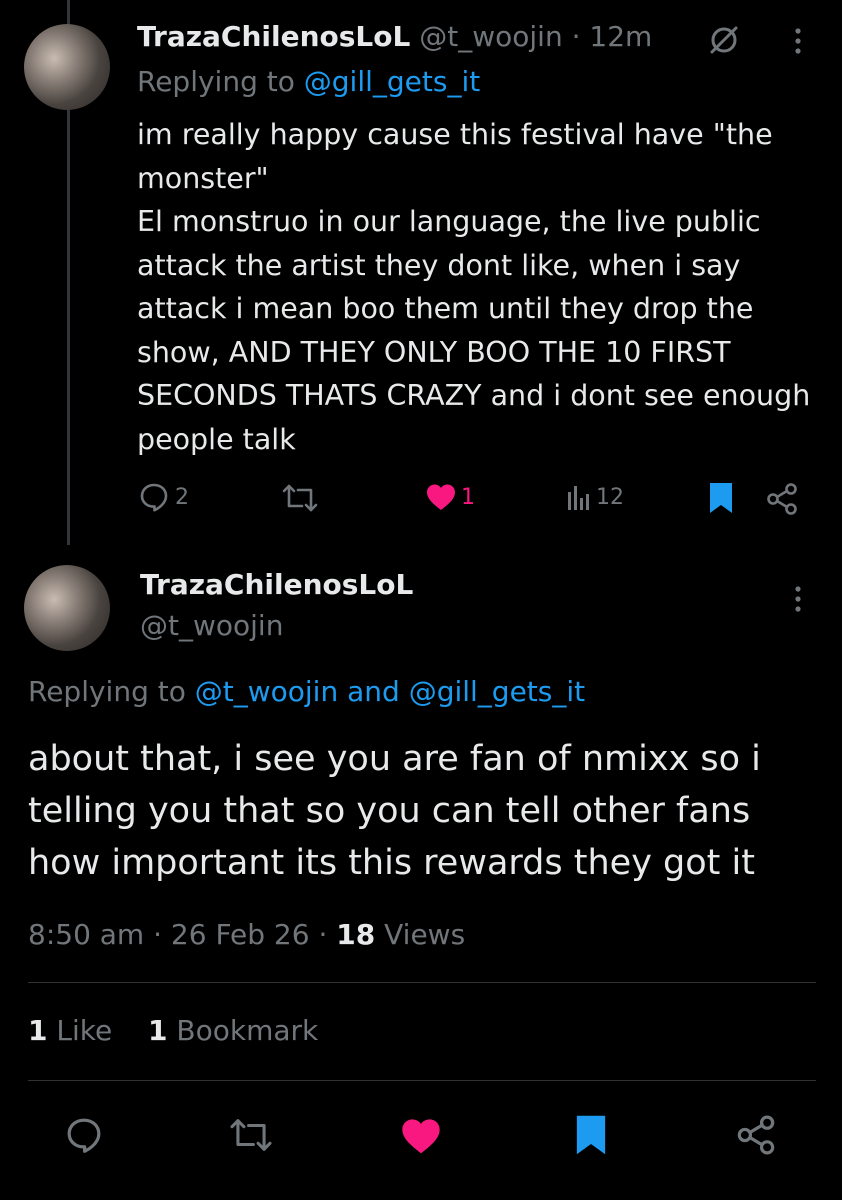 This screenshot has height=1200, width=842. I want to click on views-count: 18, so click(356, 934).